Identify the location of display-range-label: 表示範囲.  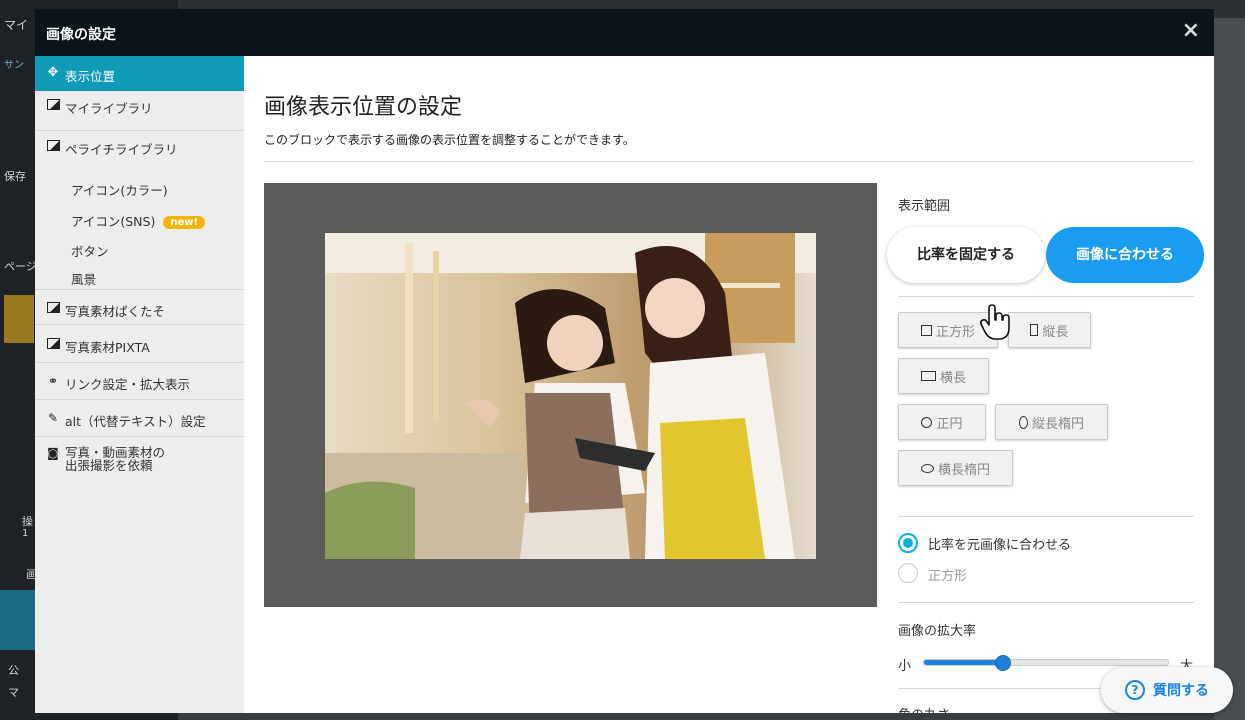
(924, 206).